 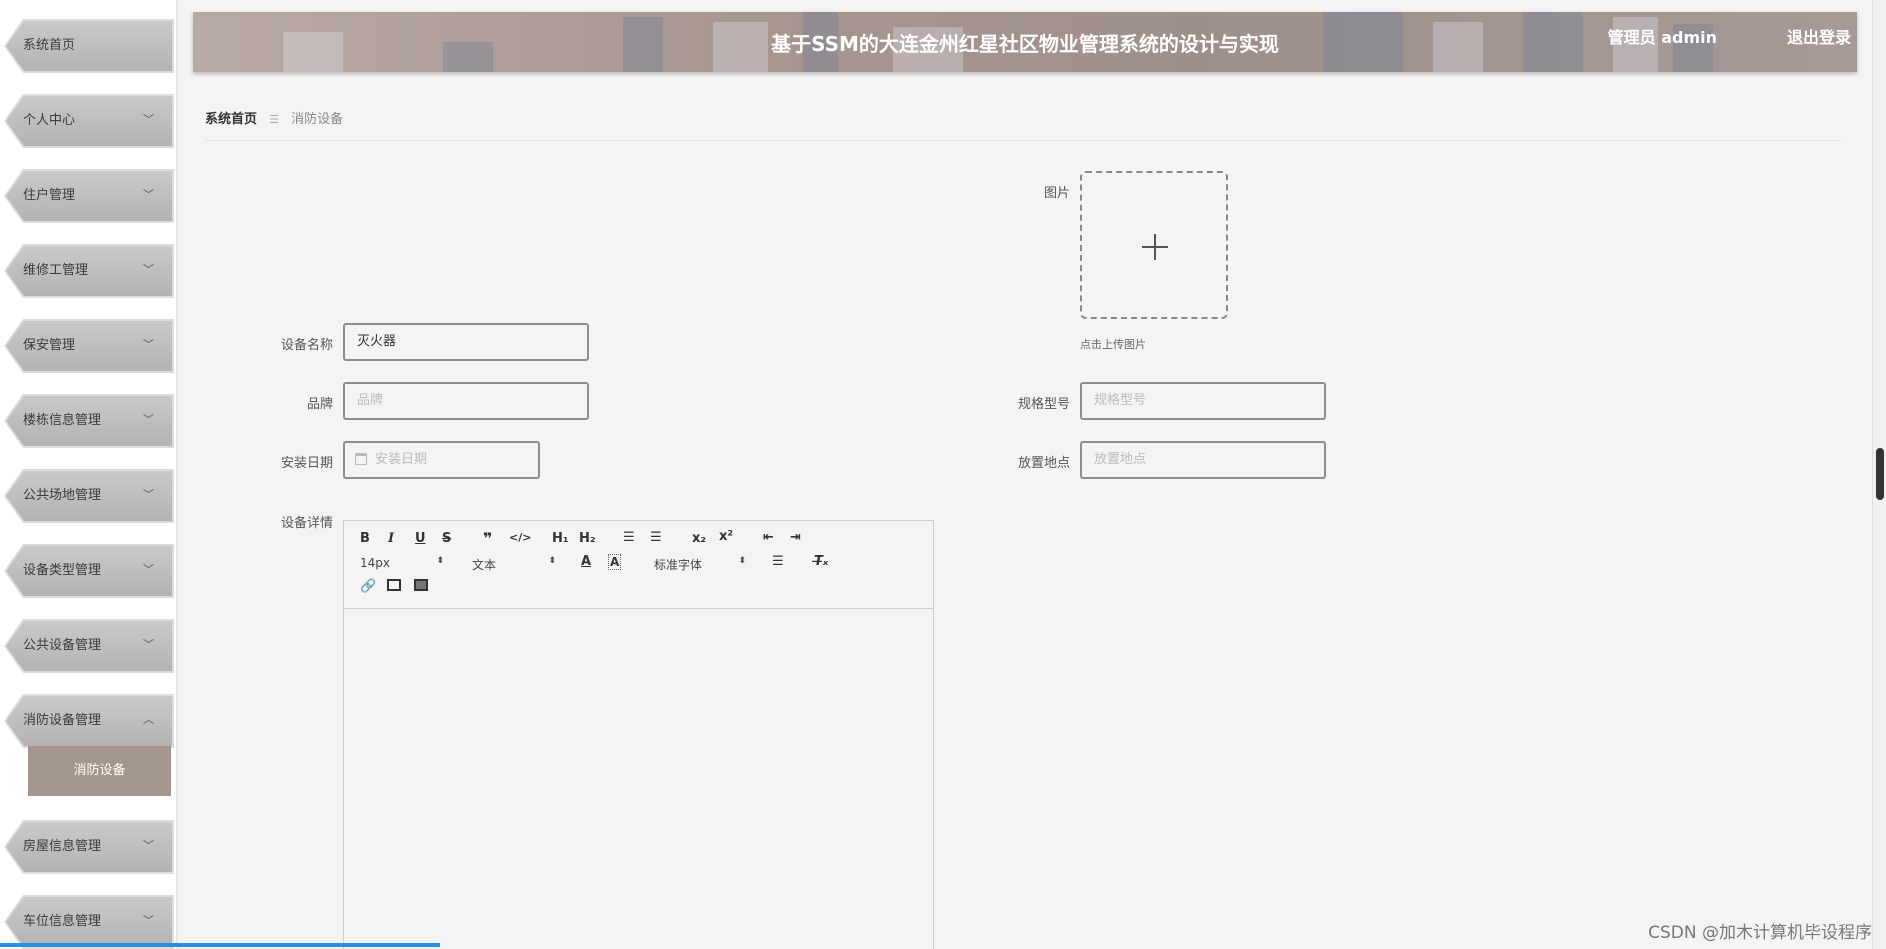 I want to click on video-icon, so click(x=421, y=585).